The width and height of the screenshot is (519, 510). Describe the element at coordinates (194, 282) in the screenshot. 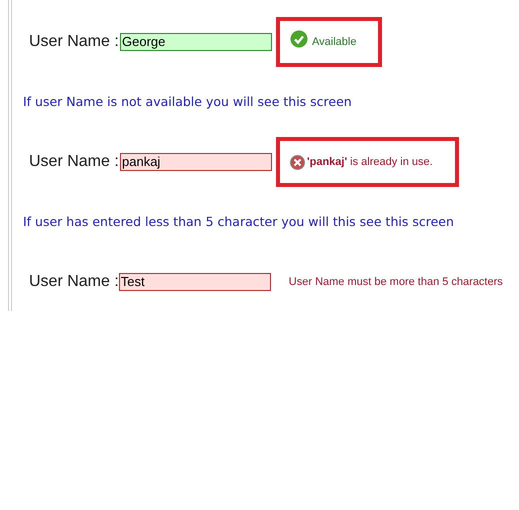

I see `username-field: Test` at that location.